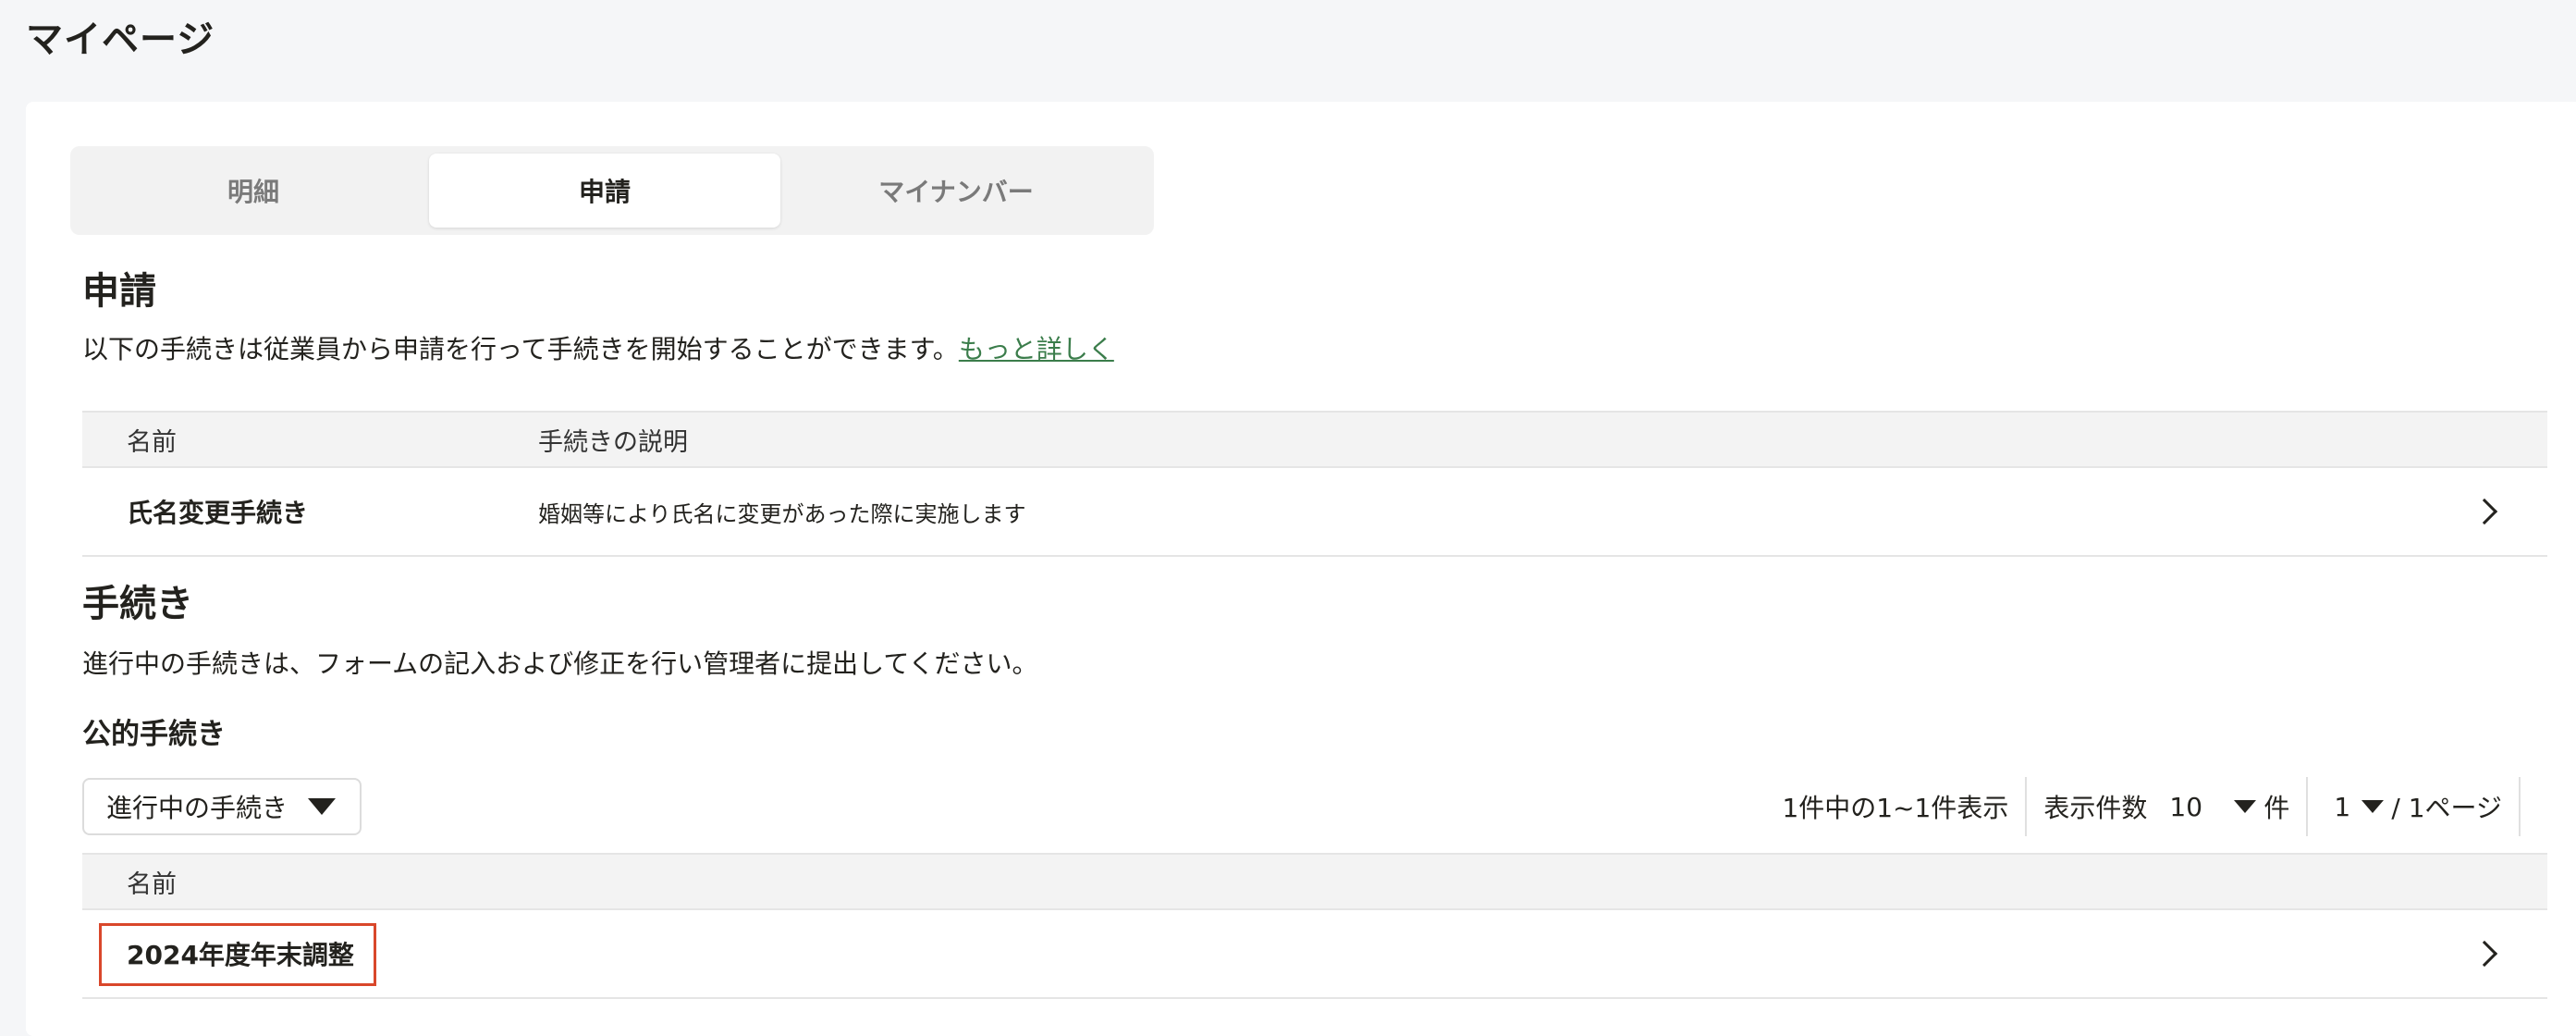 This screenshot has height=1036, width=2576. What do you see at coordinates (521, 349) in the screenshot?
I see `application-description-text: 以下の手続きは従業員から申請を行って手続きを開始することができます。` at bounding box center [521, 349].